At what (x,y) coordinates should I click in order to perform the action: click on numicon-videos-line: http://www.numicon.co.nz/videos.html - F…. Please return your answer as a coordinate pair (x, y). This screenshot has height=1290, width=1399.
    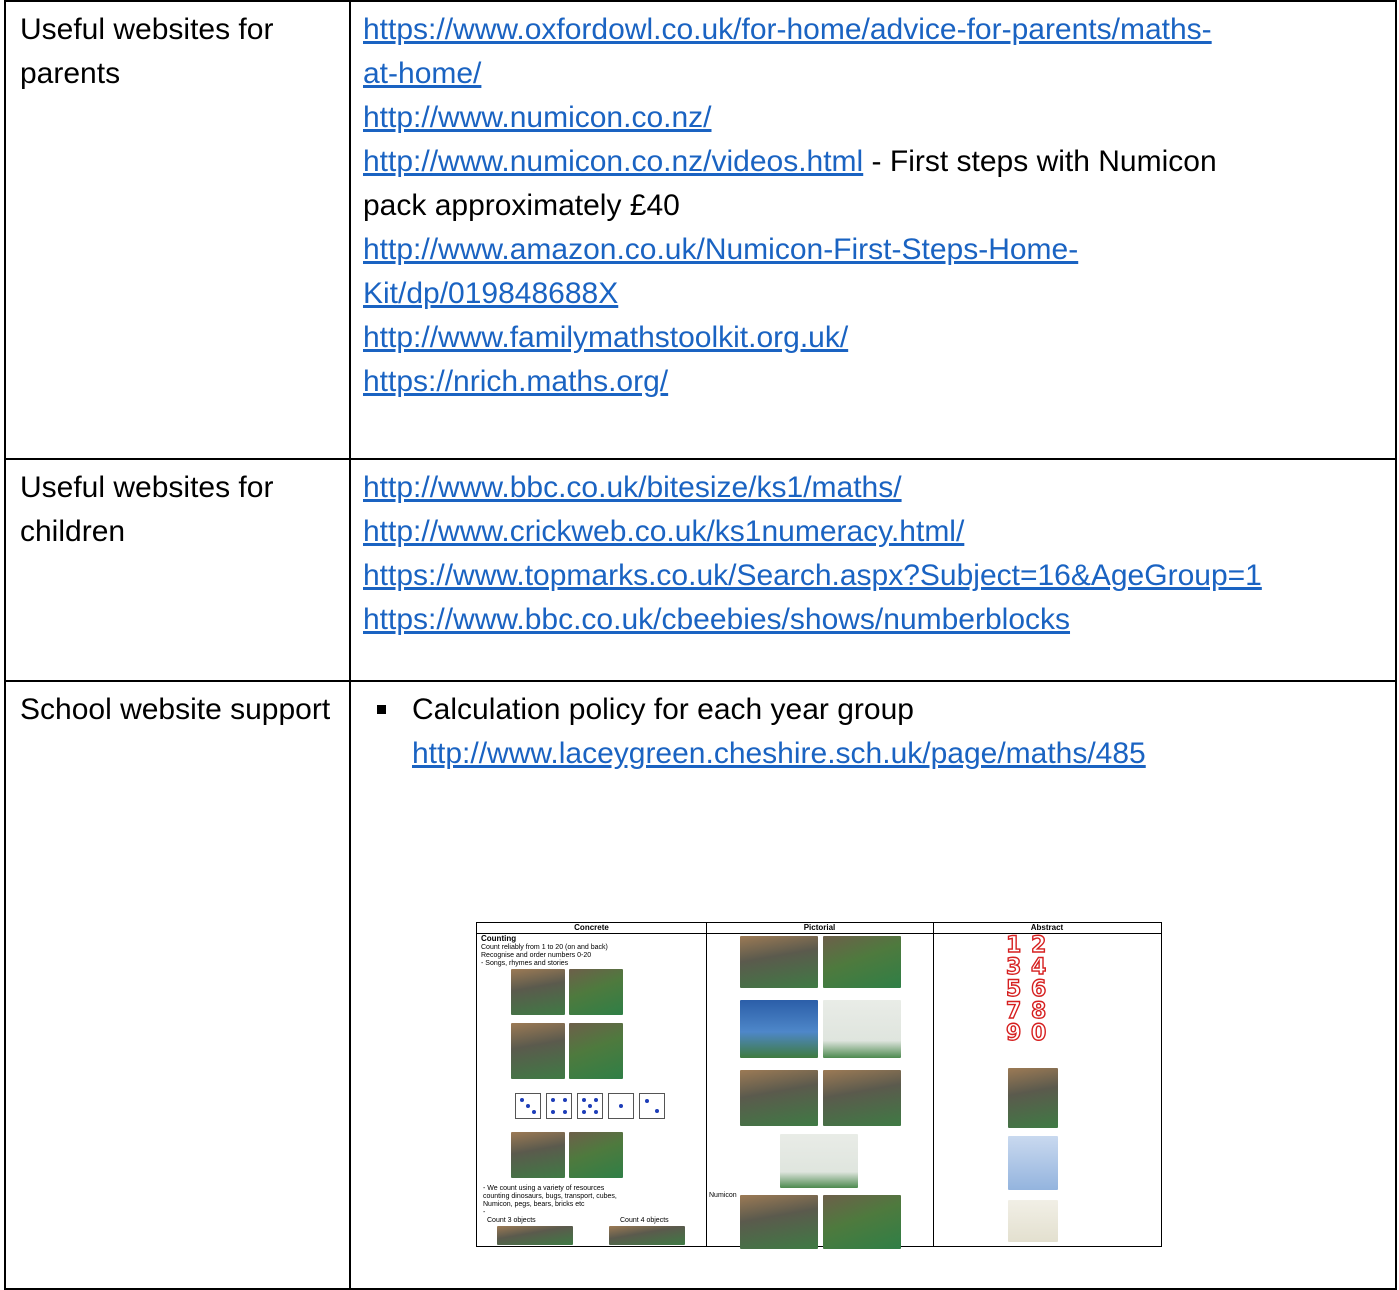
    Looking at the image, I should click on (879, 162).